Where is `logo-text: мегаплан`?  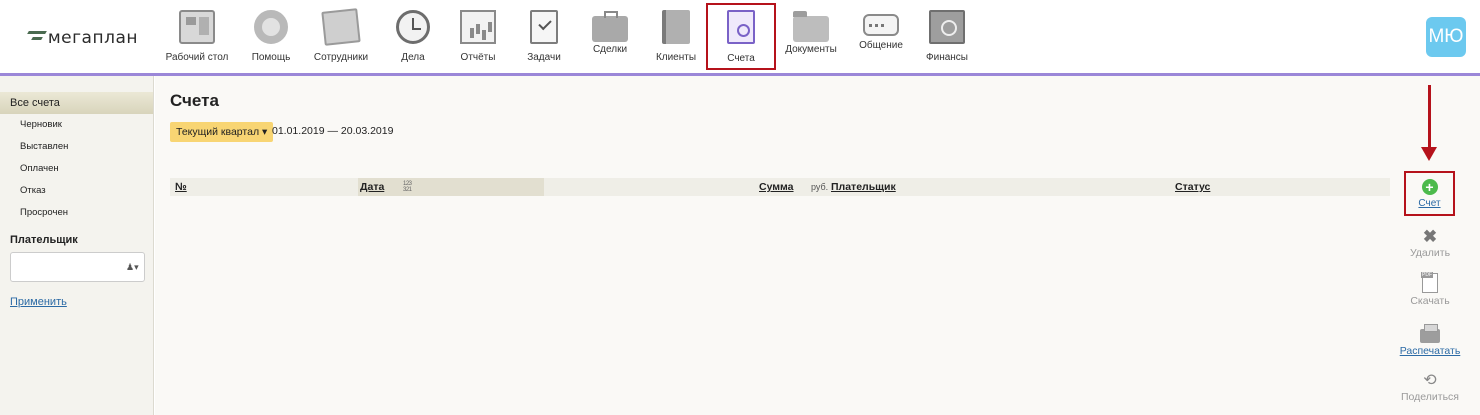
logo-text: мегаплан is located at coordinates (92, 38).